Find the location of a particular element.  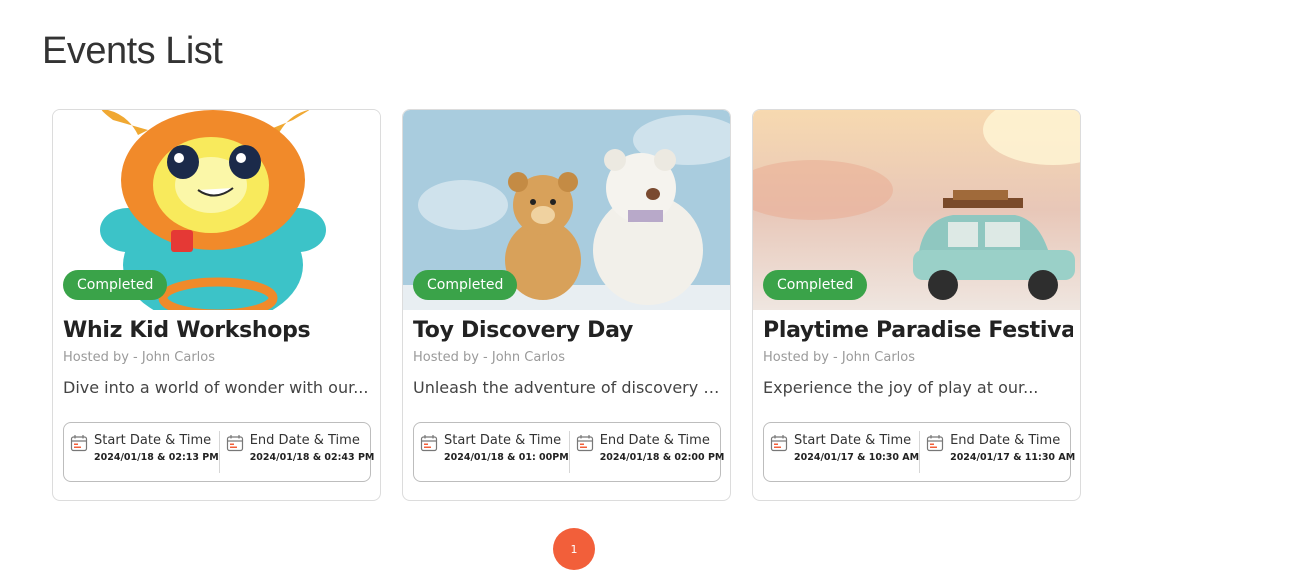

event-title: Whiz Kid Workshops is located at coordinates (218, 330).